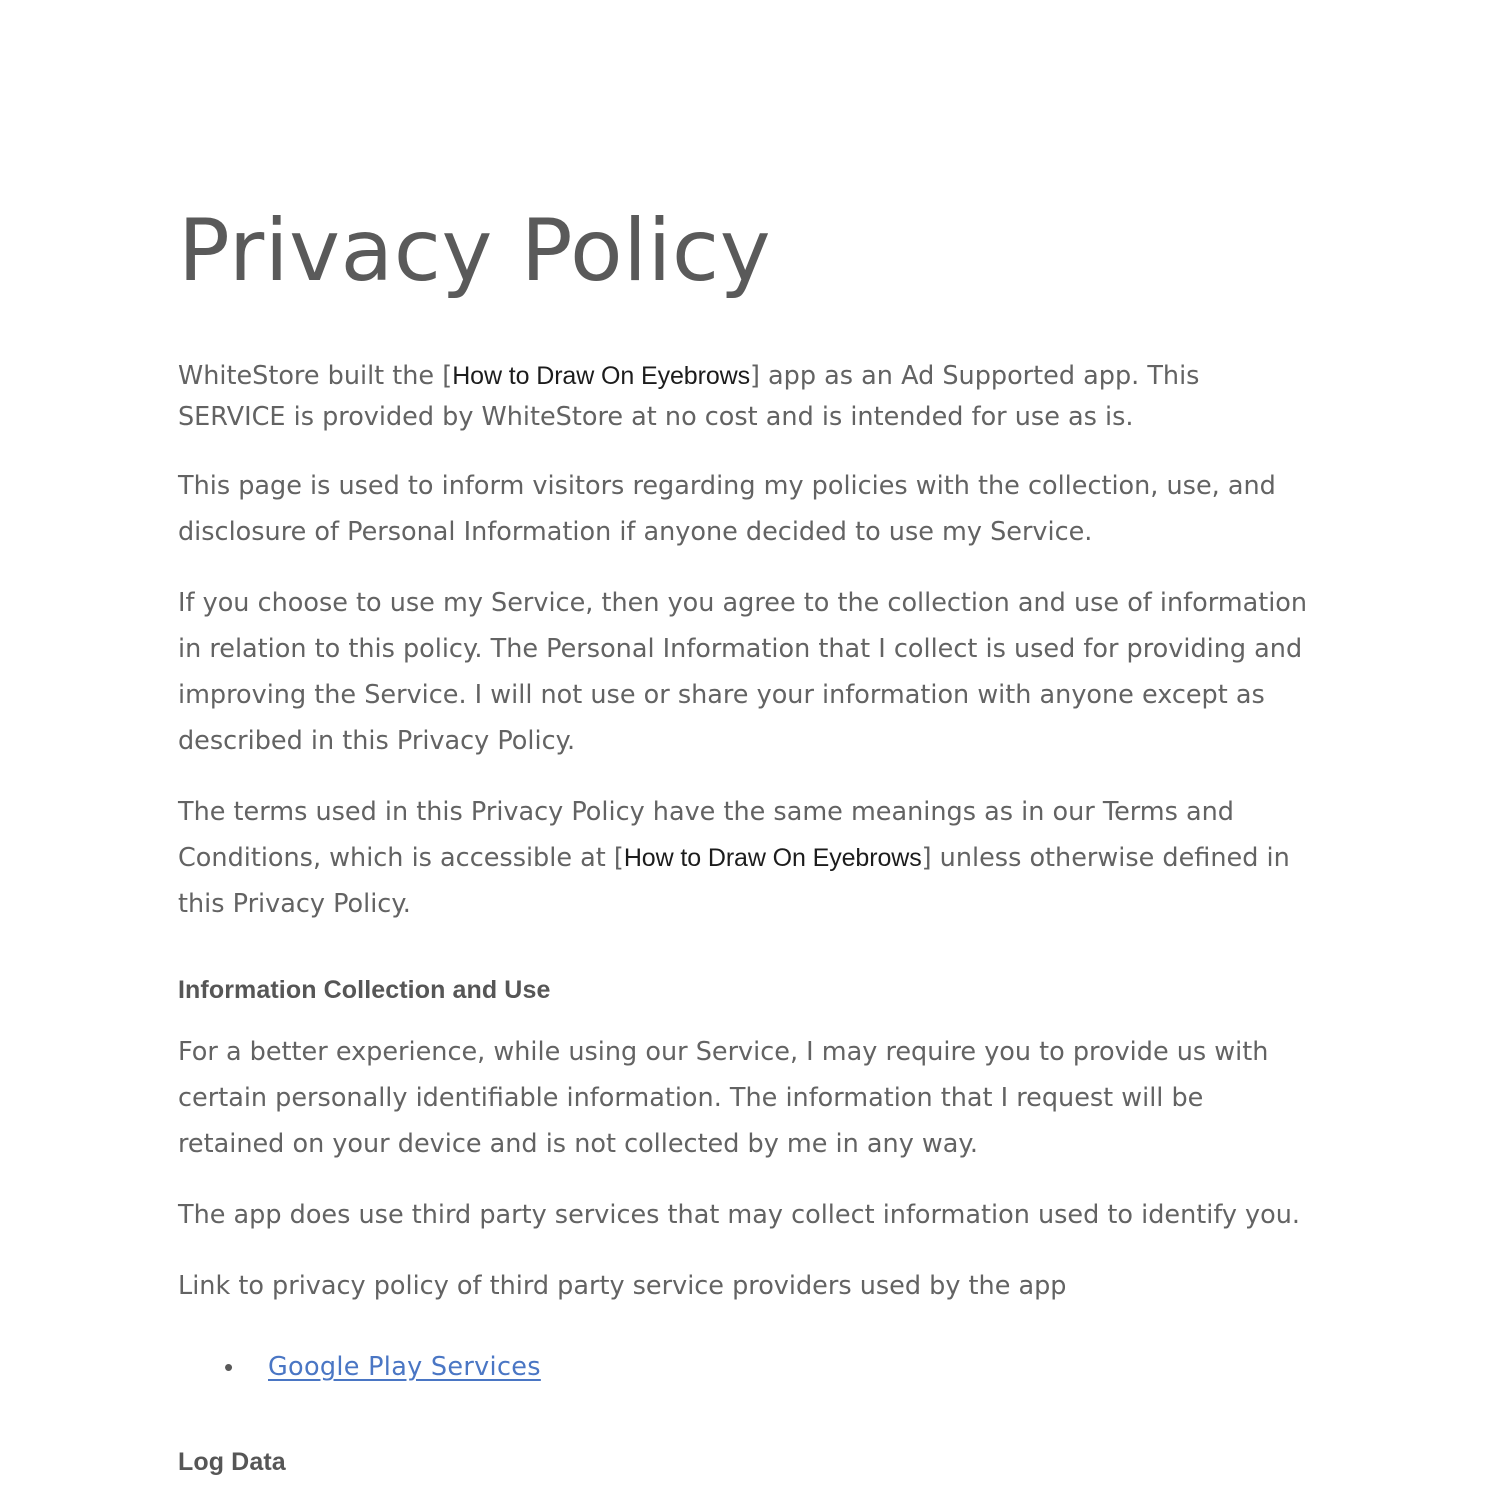  I want to click on third-party-links-list: • Google Play Services, so click(743, 1367).